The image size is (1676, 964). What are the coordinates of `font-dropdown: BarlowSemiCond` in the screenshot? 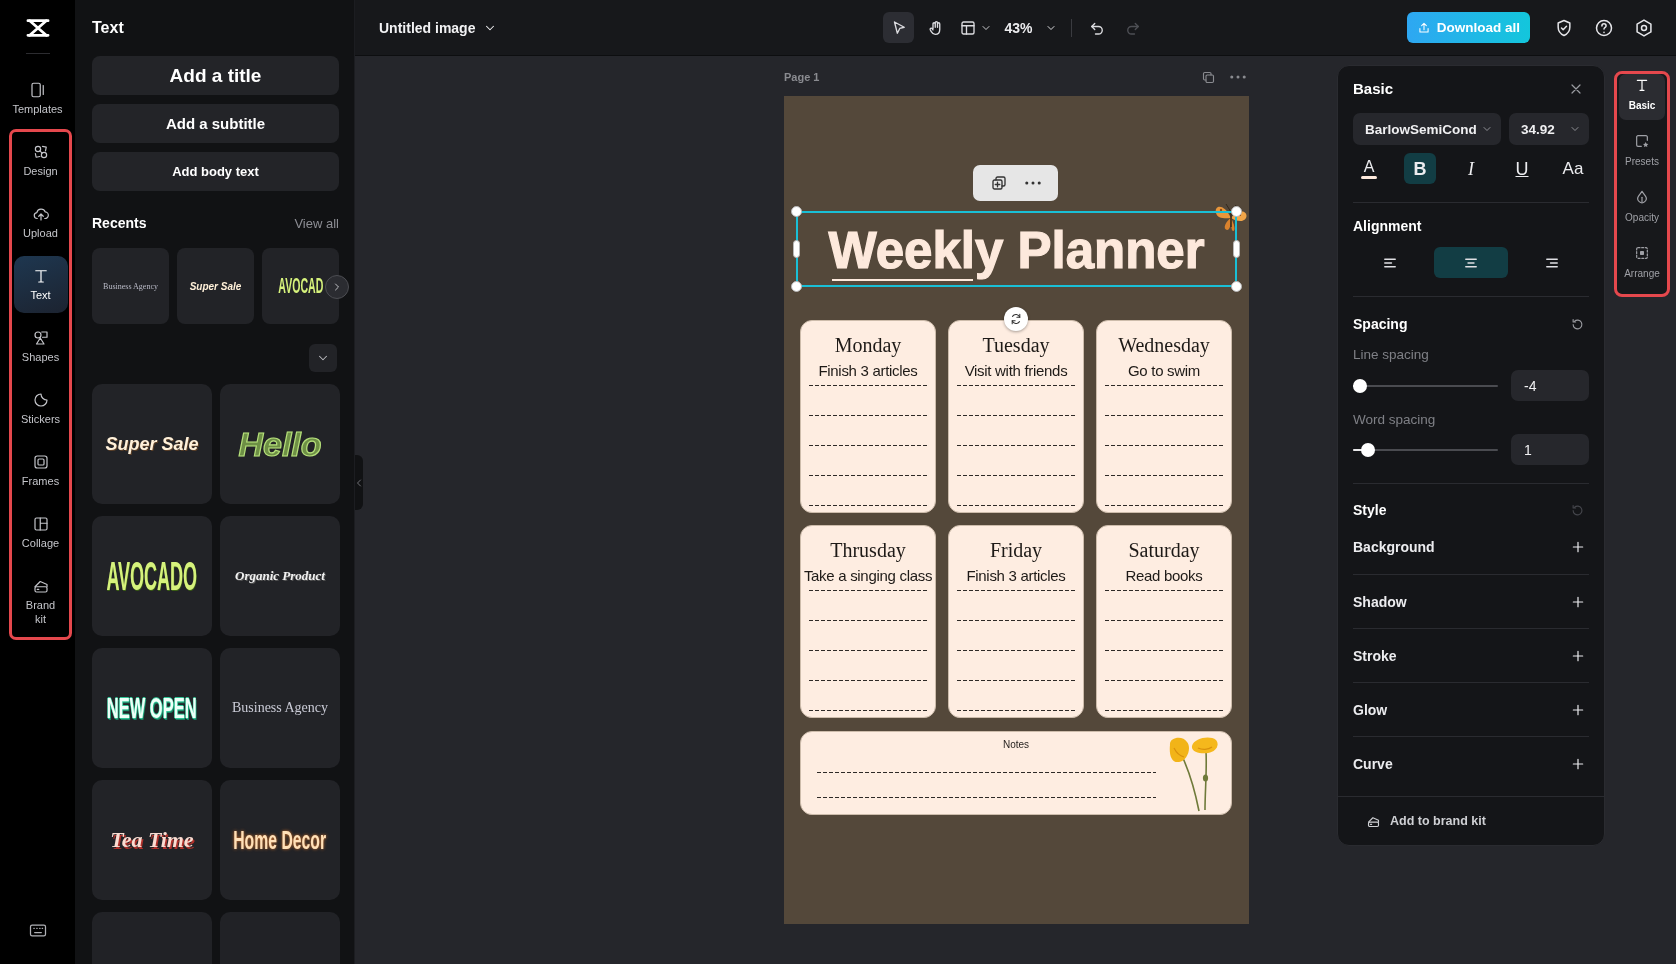 It's located at (1427, 129).